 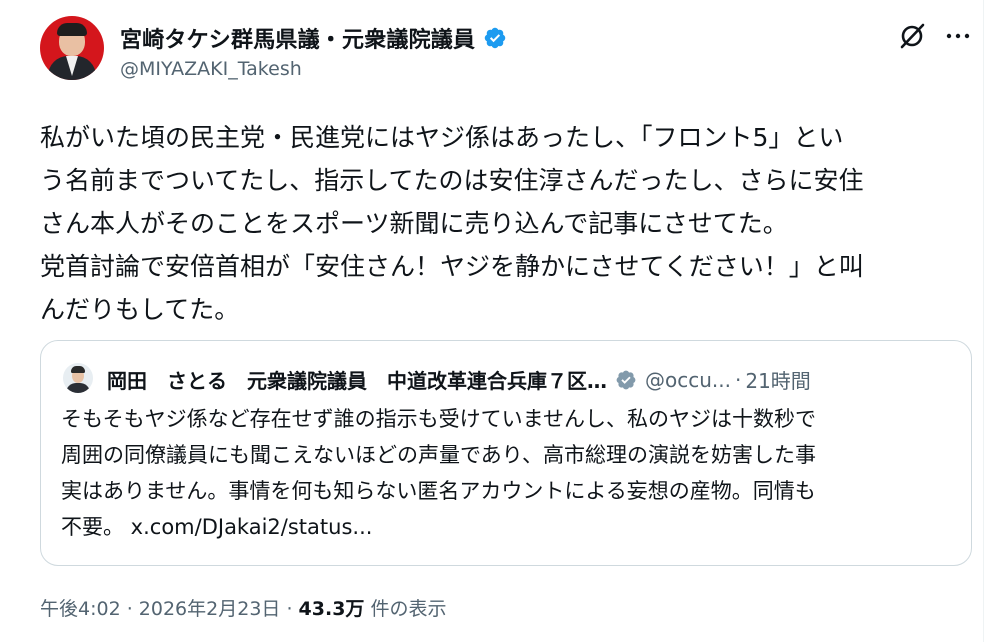 What do you see at coordinates (211, 69) in the screenshot?
I see `author-handle: @MIYAZAKI_Takesh` at bounding box center [211, 69].